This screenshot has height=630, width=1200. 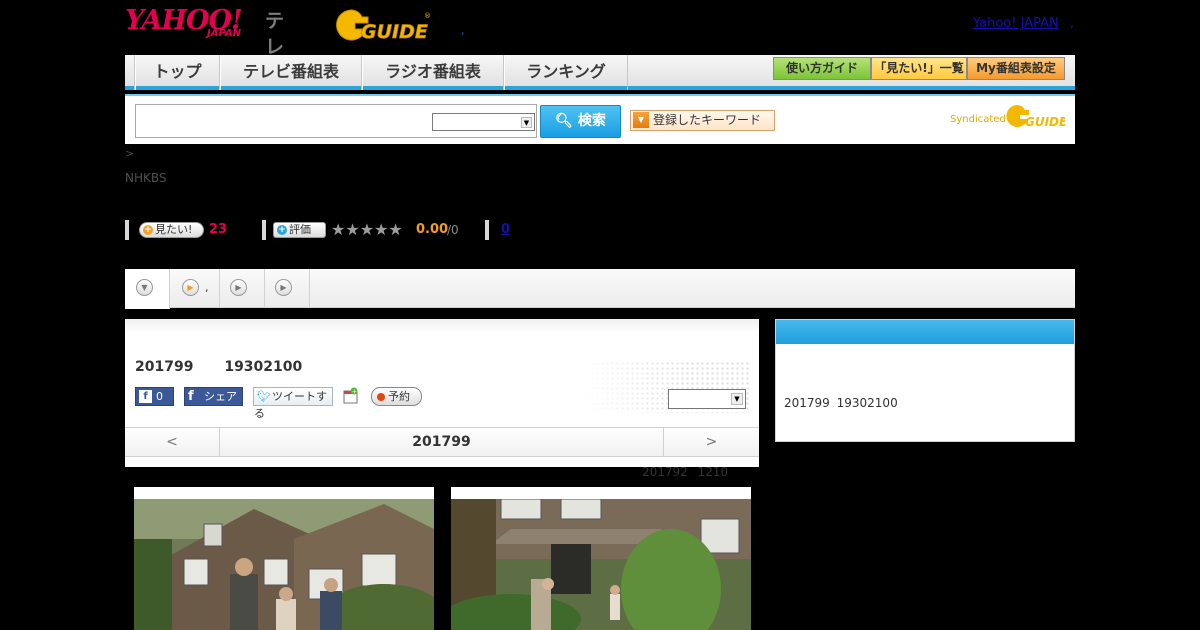 I want to click on tab-cast-label: ,, so click(x=207, y=287).